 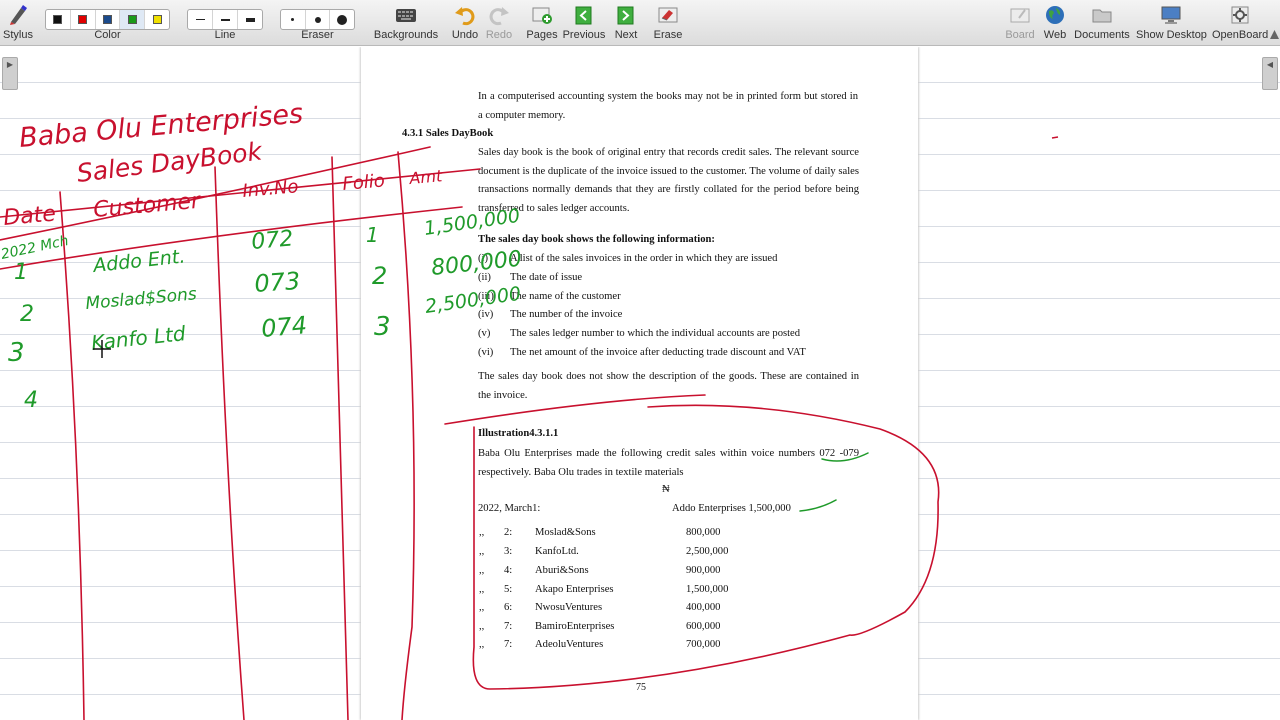 I want to click on illustration-heading: Illustration4.3.1.1, so click(x=518, y=433).